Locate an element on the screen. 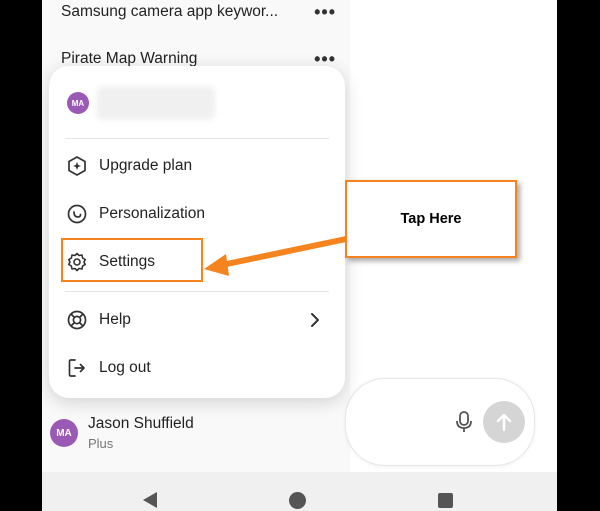  menu-label: Upgrade plan is located at coordinates (146, 165).